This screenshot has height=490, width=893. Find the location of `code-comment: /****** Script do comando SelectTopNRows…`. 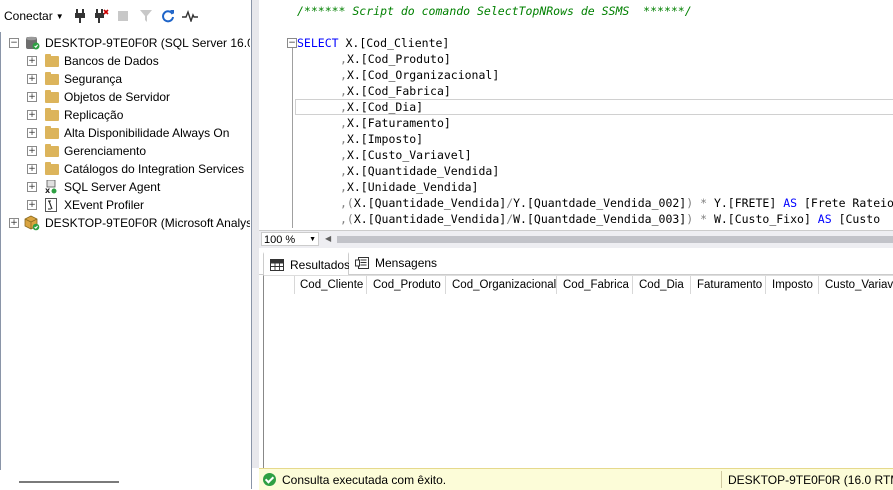

code-comment: /****** Script do comando SelectTopNRows… is located at coordinates (494, 11).